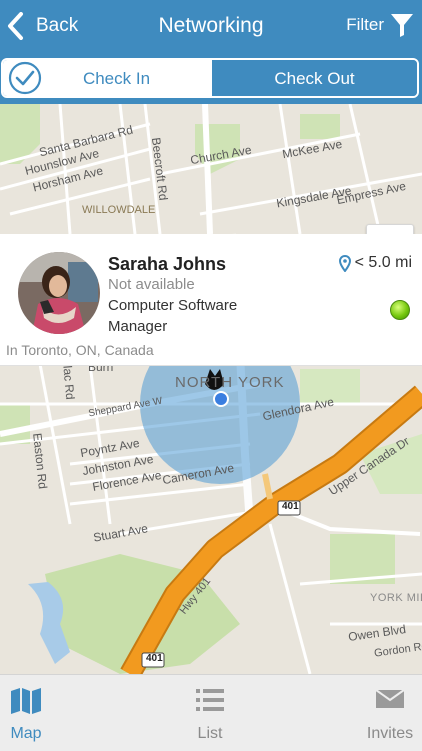 The image size is (422, 751). What do you see at coordinates (390, 698) in the screenshot?
I see `envelope-icon` at bounding box center [390, 698].